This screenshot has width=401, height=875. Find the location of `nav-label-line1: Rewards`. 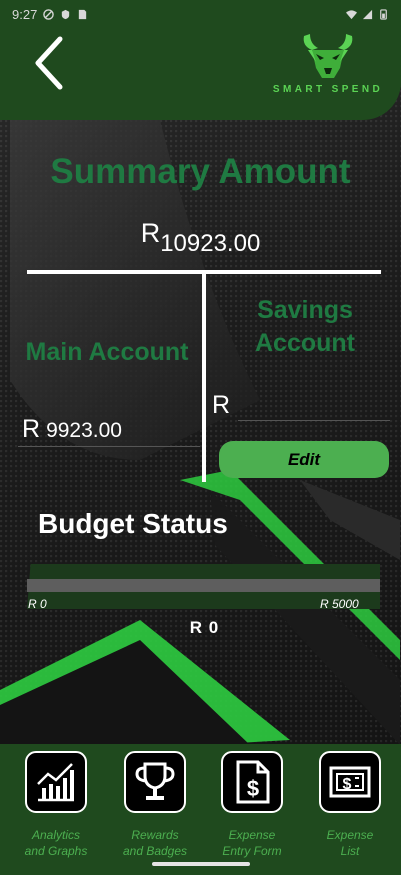

nav-label-line1: Rewards is located at coordinates (155, 835).